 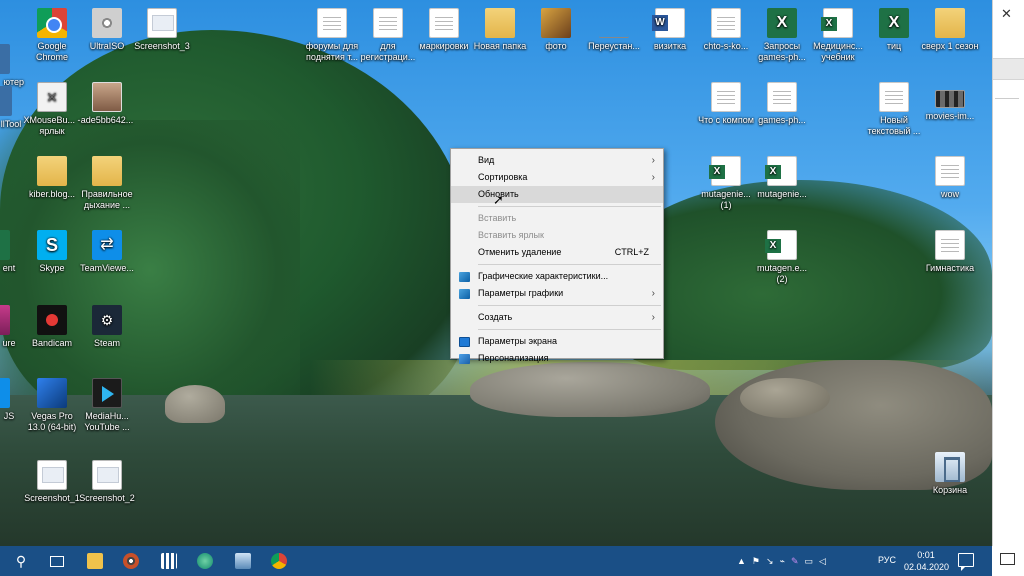 What do you see at coordinates (950, 252) in the screenshot?
I see `desktop-icon-gymnastics: Гимнастика` at bounding box center [950, 252].